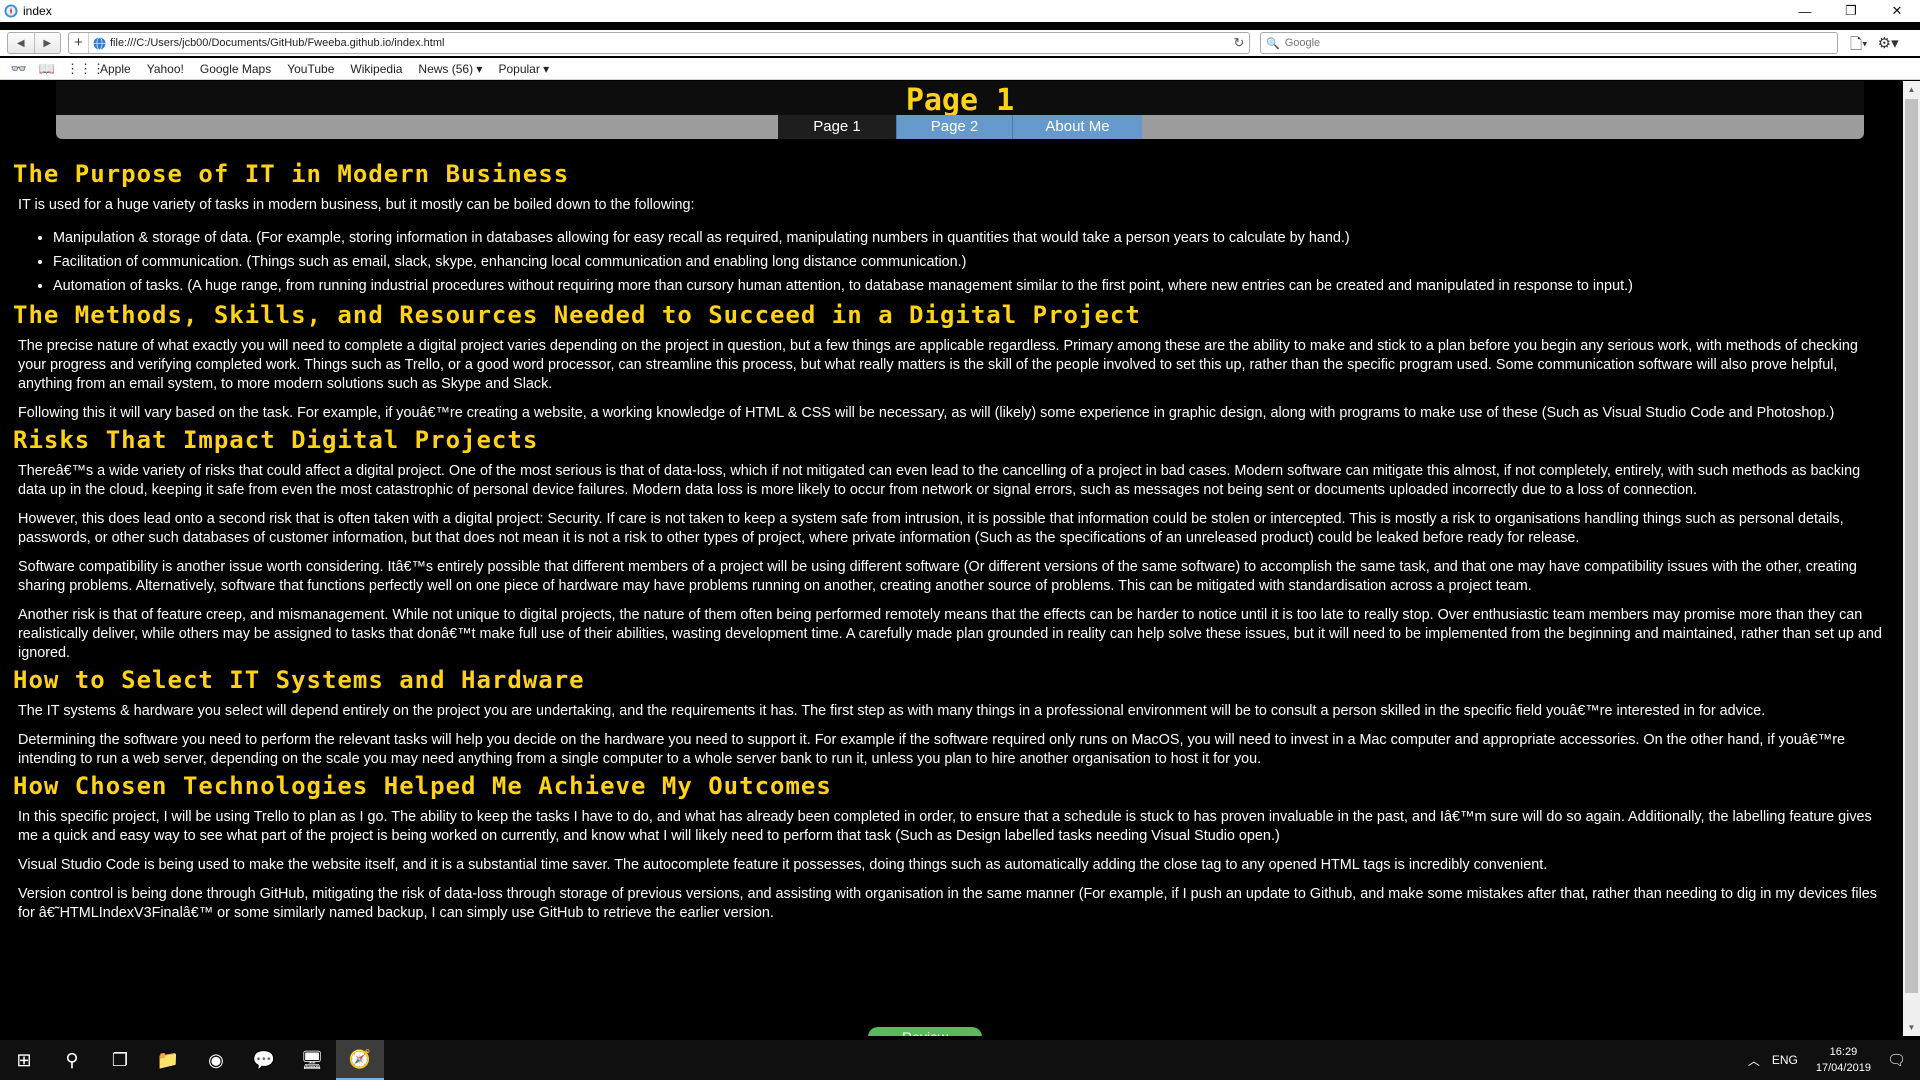  I want to click on reading-list-icon: 👓, so click(19, 69).